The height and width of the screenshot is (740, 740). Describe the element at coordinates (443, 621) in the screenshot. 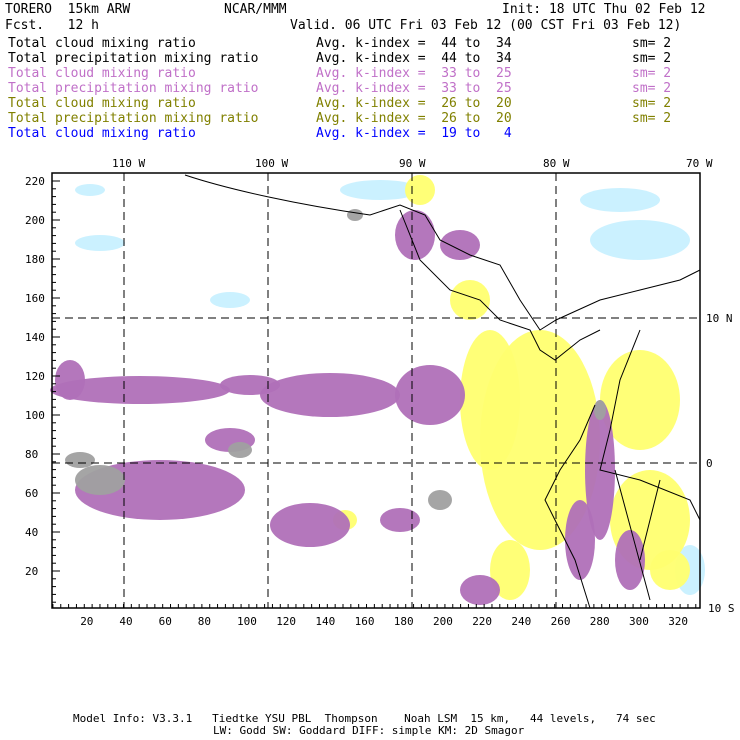

I see `x-tick-label: 200` at that location.